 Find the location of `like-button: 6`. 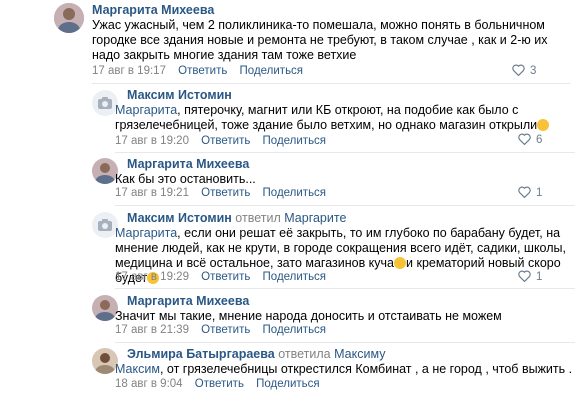

like-button: 6 is located at coordinates (530, 139).